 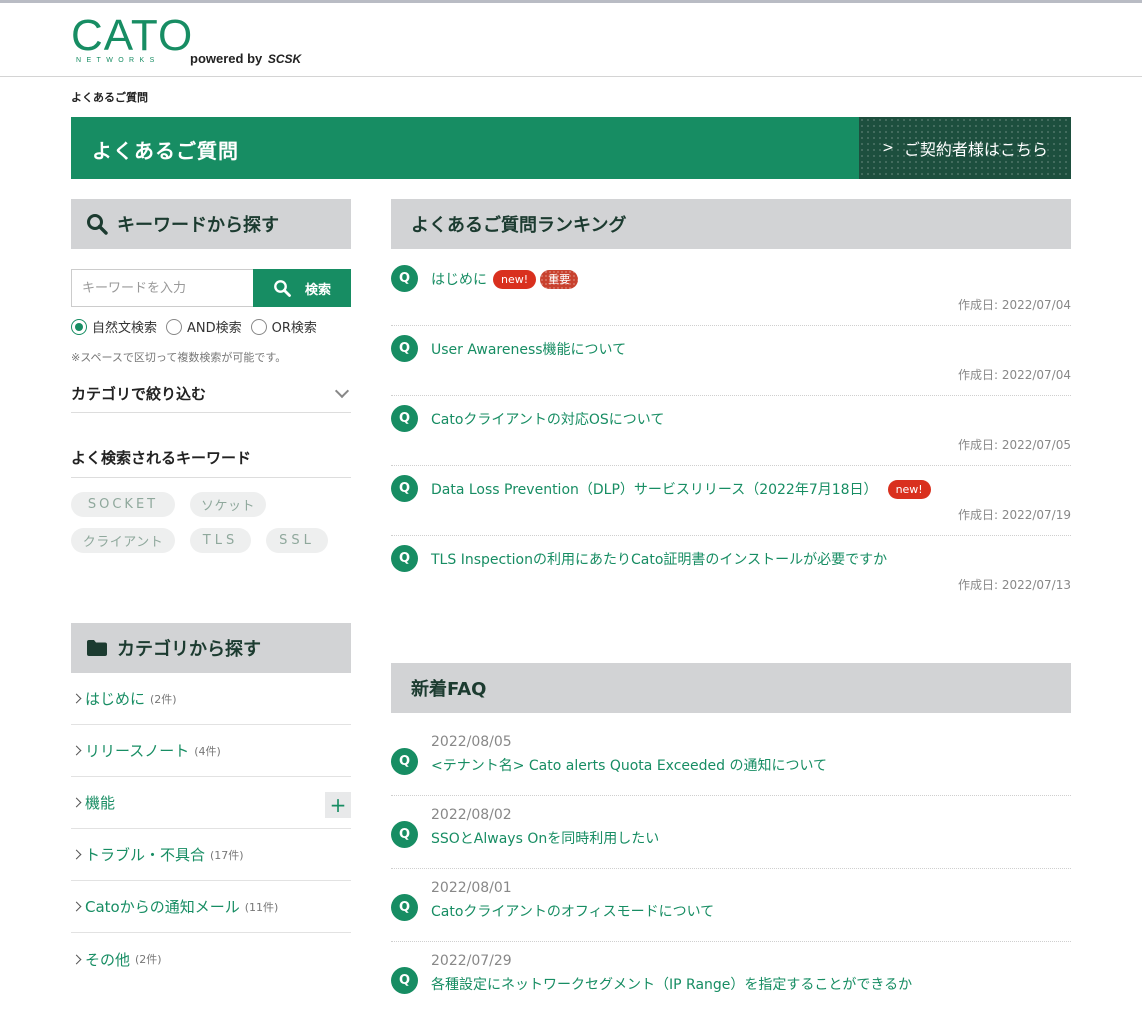 What do you see at coordinates (211, 959) in the screenshot?
I see `category-item-others: その他 (2件)` at bounding box center [211, 959].